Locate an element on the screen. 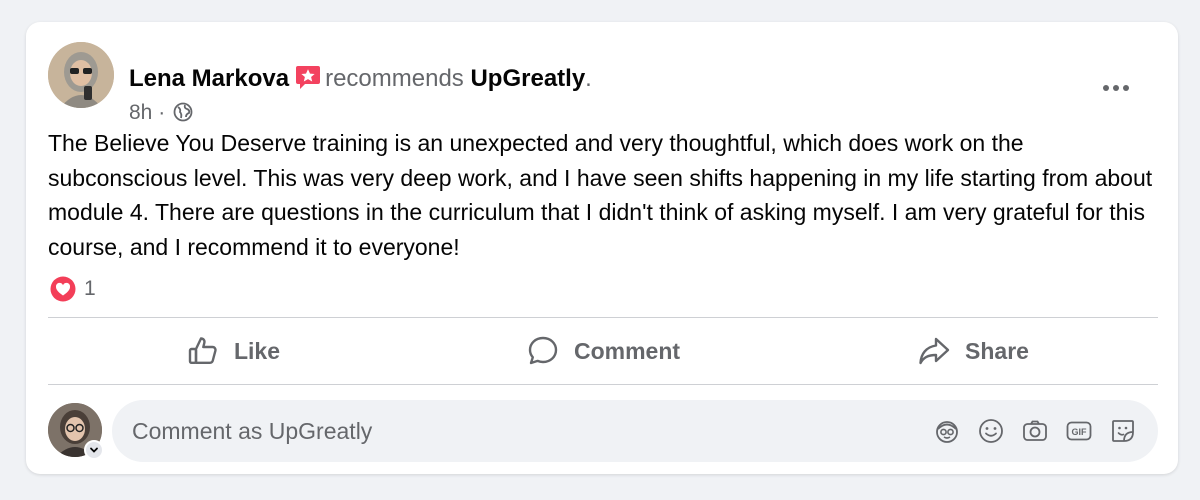 Image resolution: width=1200 pixels, height=500 pixels. comment-label: Comment is located at coordinates (627, 350).